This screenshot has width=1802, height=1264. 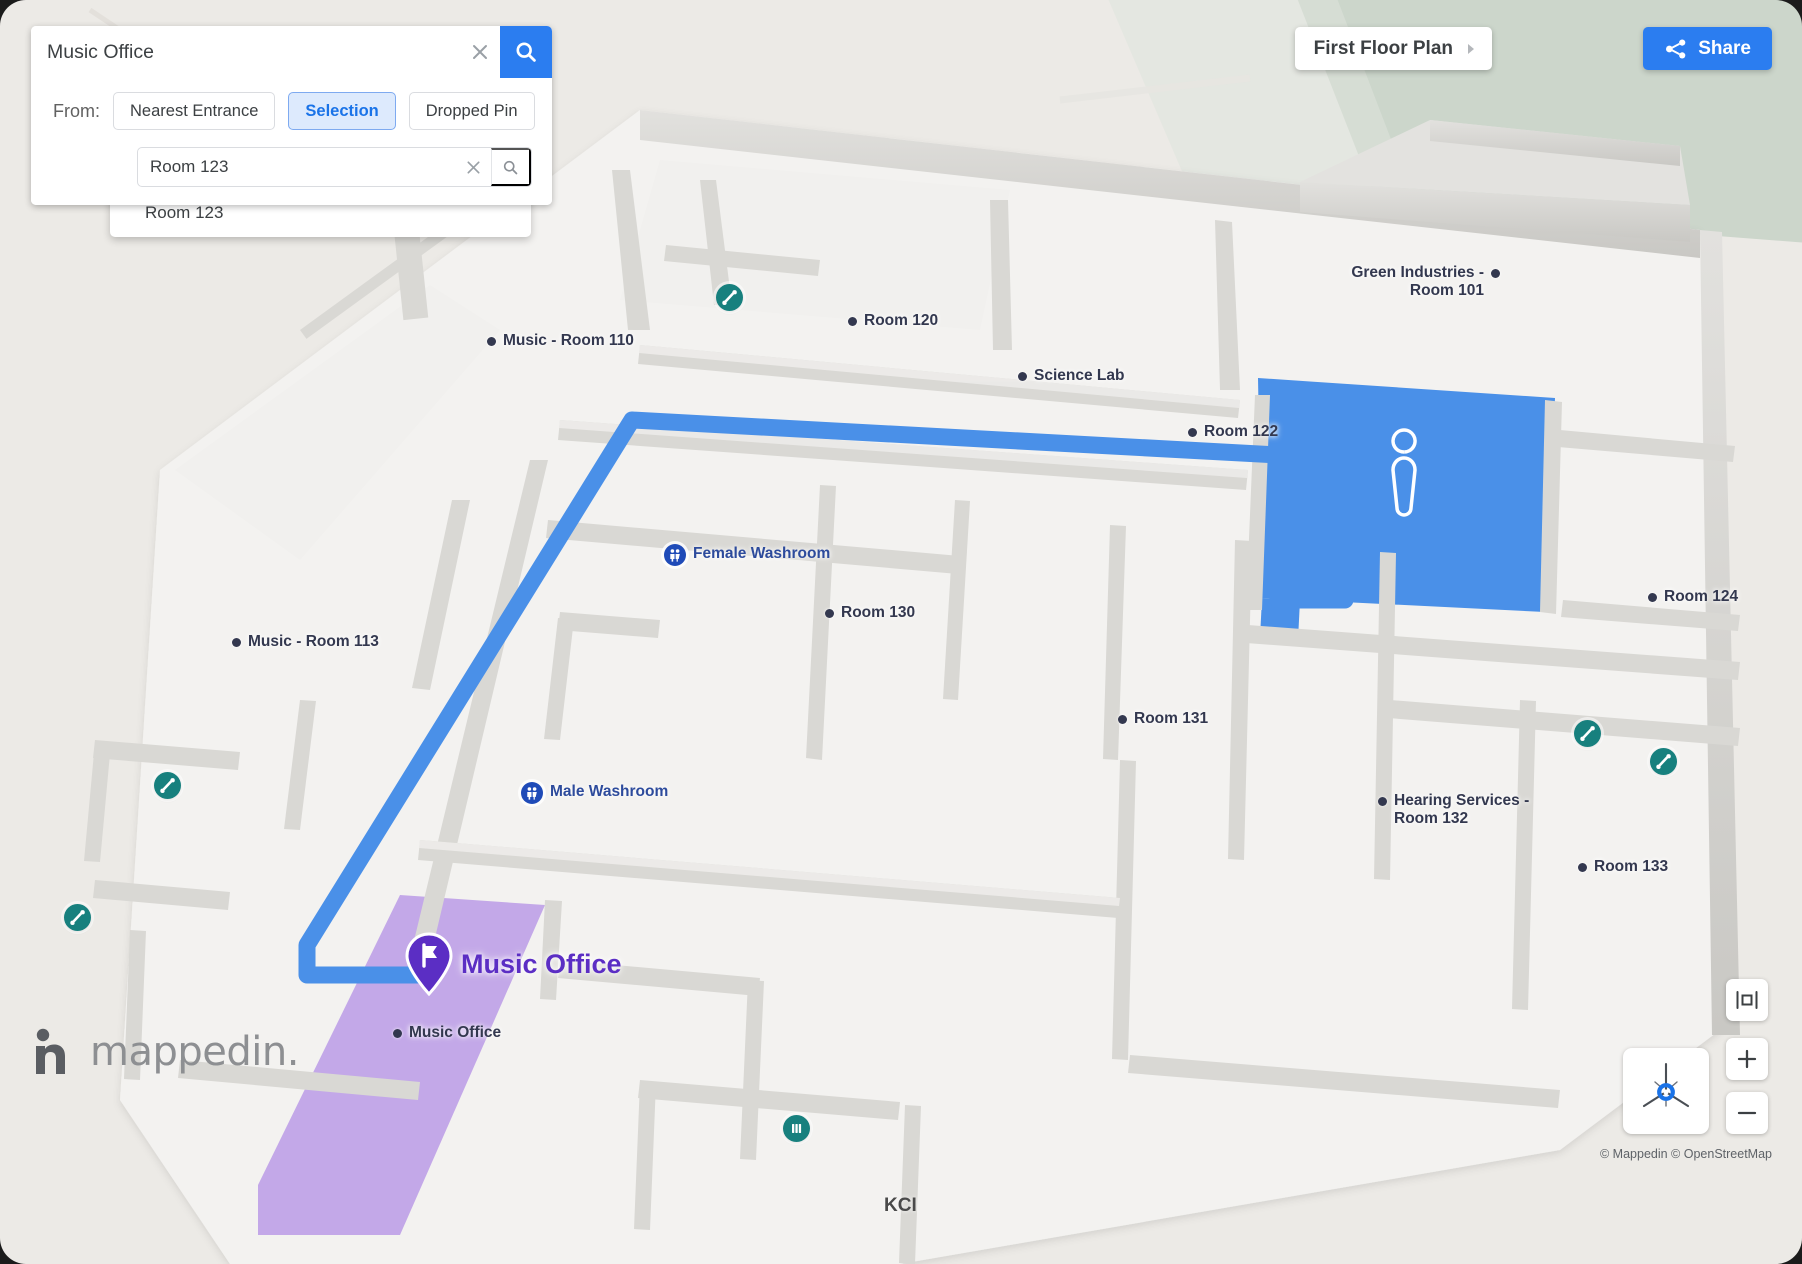 I want to click on map-label-room-130: Room 130, so click(x=870, y=613).